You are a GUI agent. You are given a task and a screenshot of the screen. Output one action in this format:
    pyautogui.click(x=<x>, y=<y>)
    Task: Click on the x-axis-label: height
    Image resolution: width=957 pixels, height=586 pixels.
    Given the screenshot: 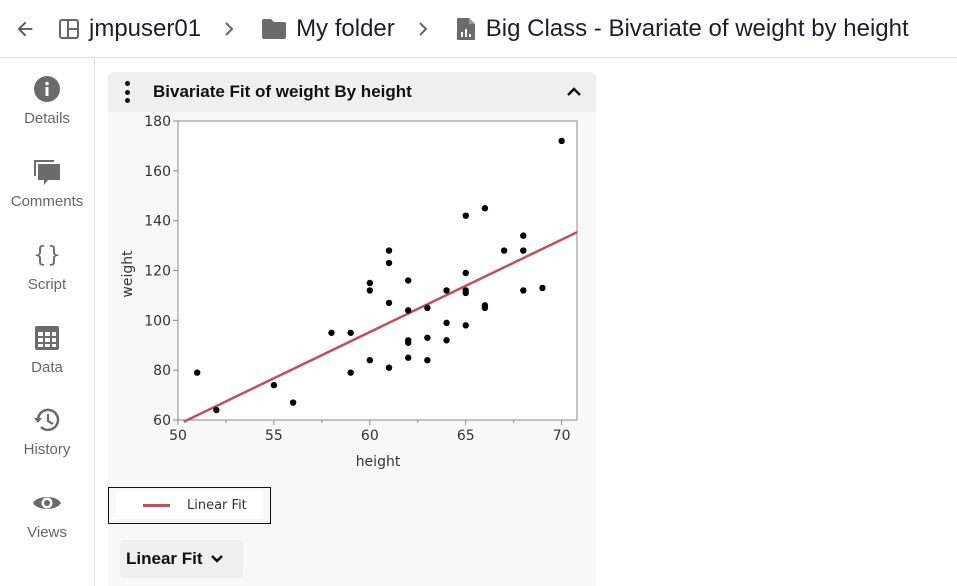 What is the action you would take?
    pyautogui.click(x=378, y=462)
    